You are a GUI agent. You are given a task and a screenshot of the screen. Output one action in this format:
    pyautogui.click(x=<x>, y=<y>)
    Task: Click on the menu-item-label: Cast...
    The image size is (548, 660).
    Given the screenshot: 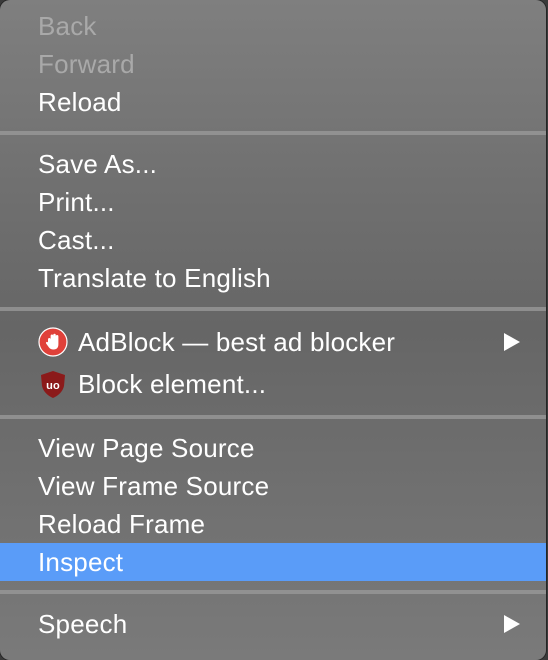 What is the action you would take?
    pyautogui.click(x=76, y=239)
    